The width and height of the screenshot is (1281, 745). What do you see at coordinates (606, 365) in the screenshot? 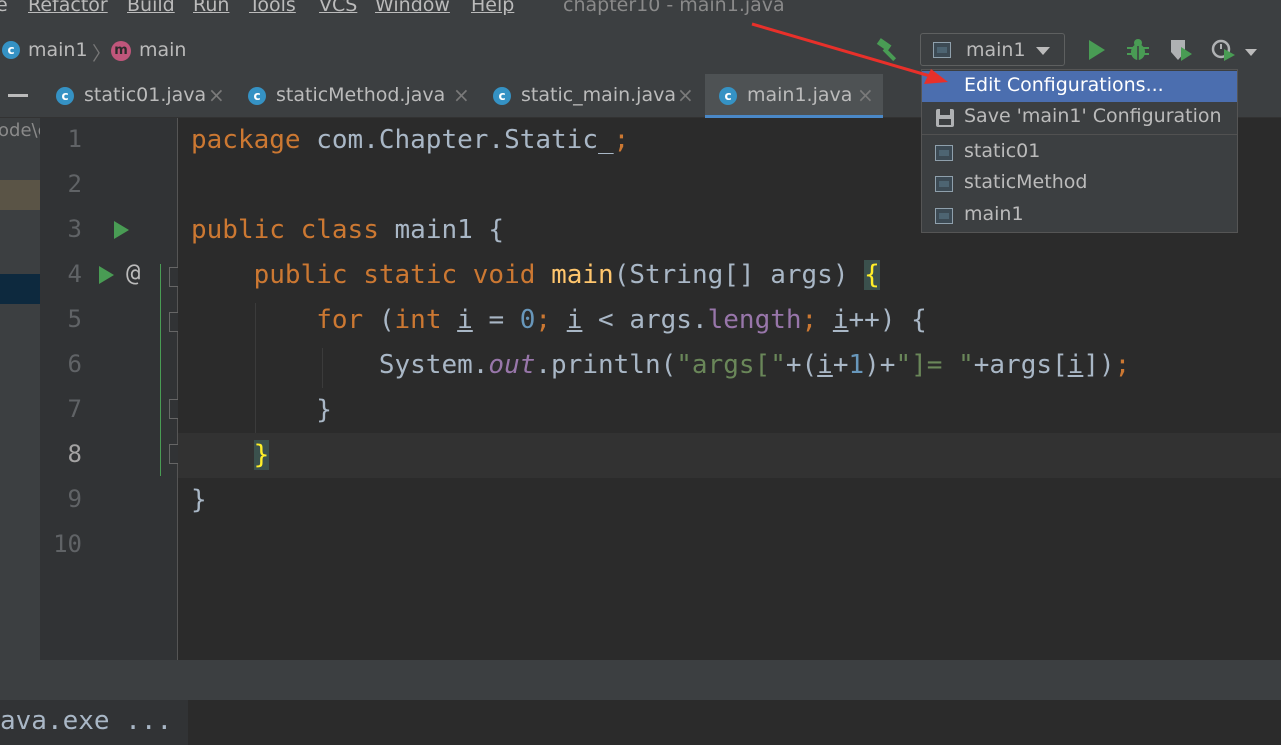
I see `code-text: .println(` at bounding box center [606, 365].